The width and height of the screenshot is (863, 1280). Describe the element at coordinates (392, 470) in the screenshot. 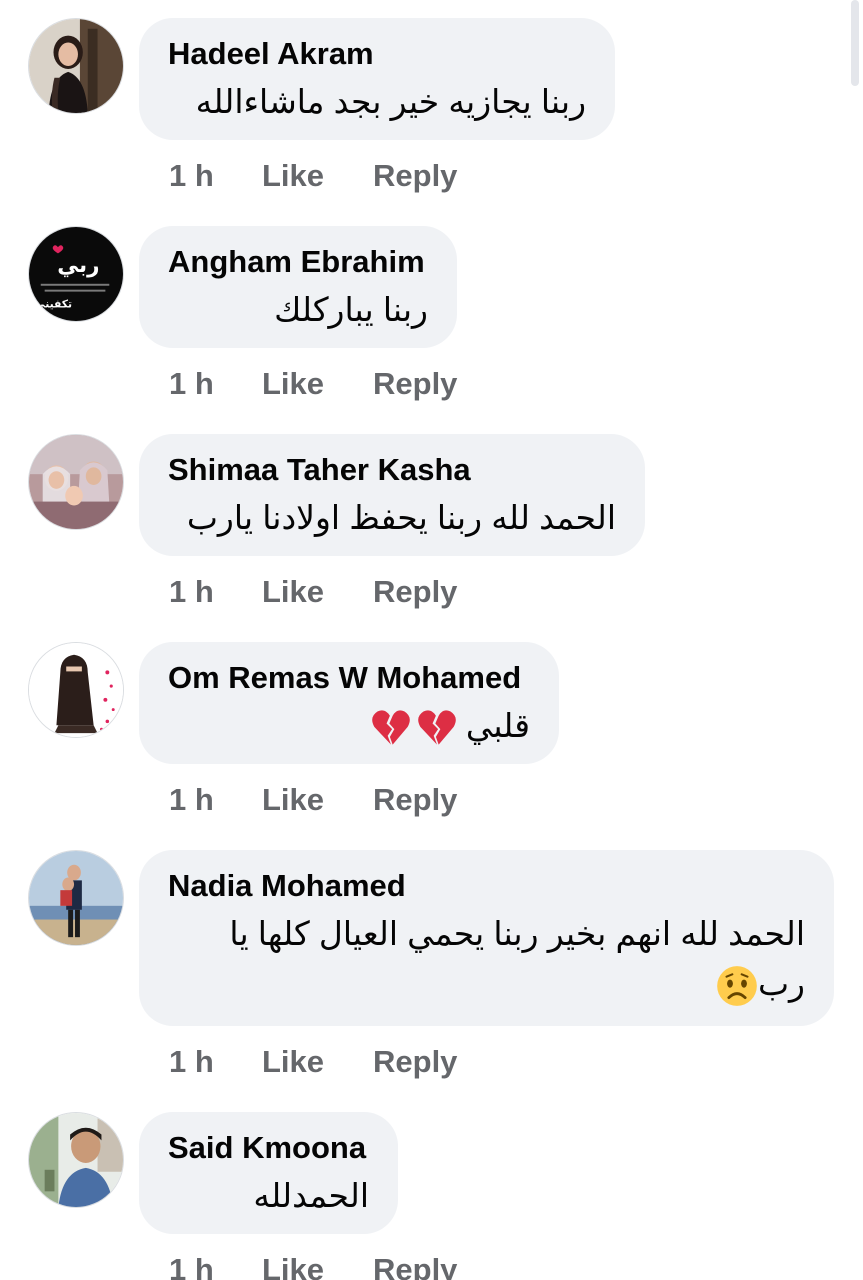

I see `comment-author: Shimaa Taher Kasha` at that location.